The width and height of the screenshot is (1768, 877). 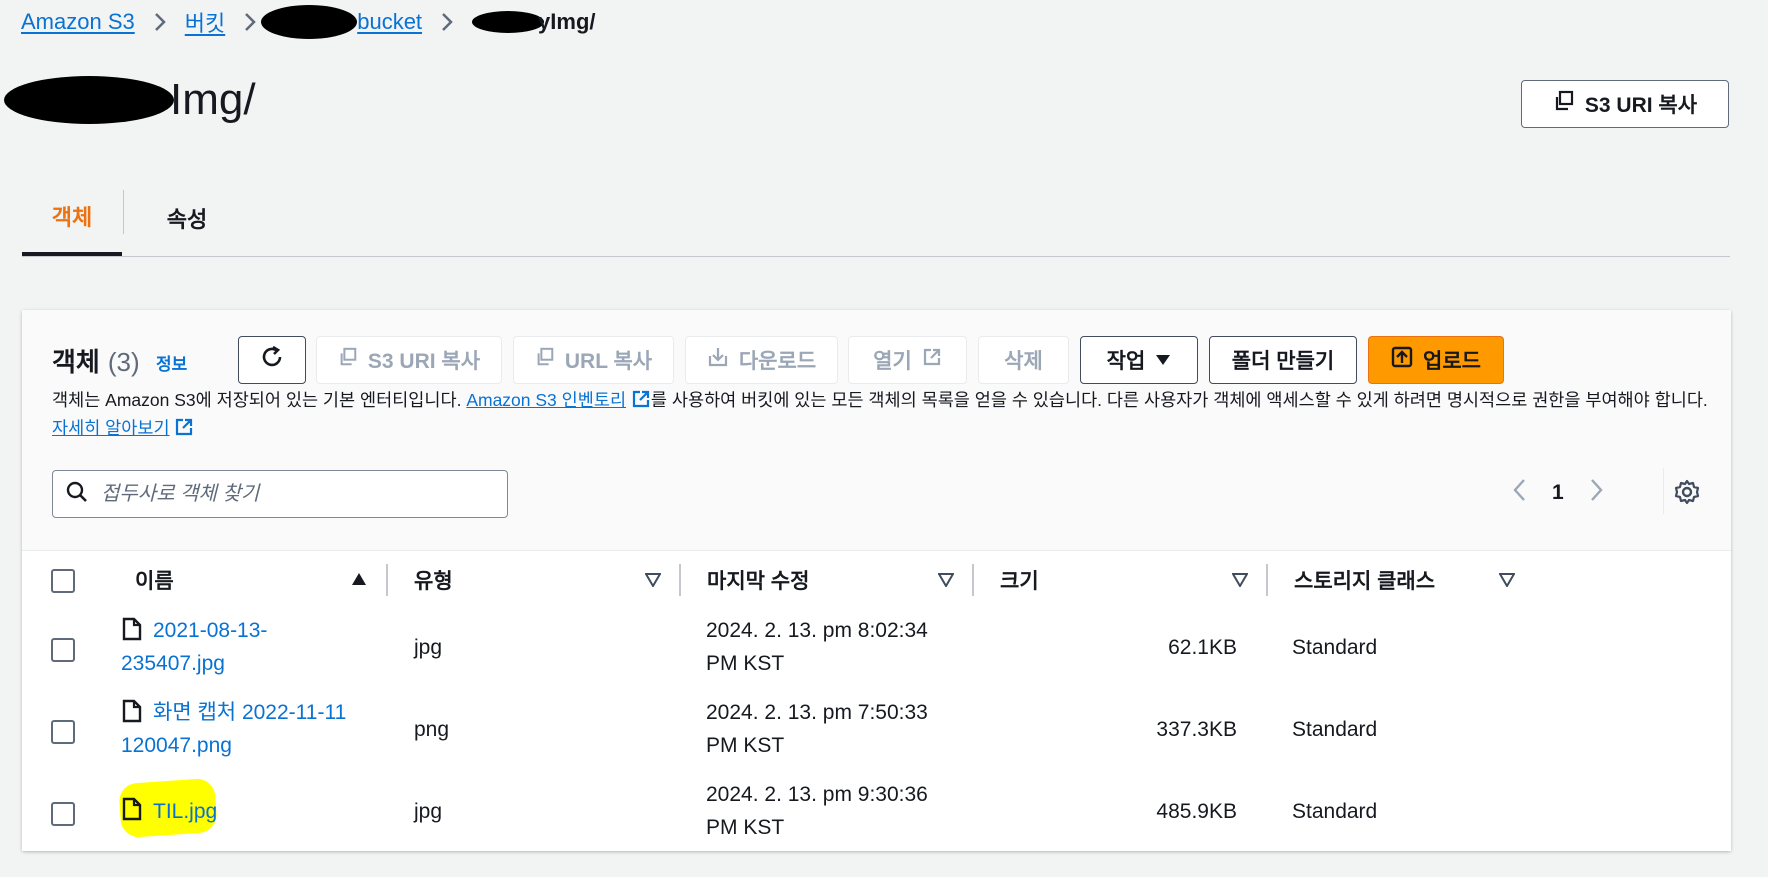 What do you see at coordinates (111, 428) in the screenshot?
I see `learn-more-link: 자세히 알아보기` at bounding box center [111, 428].